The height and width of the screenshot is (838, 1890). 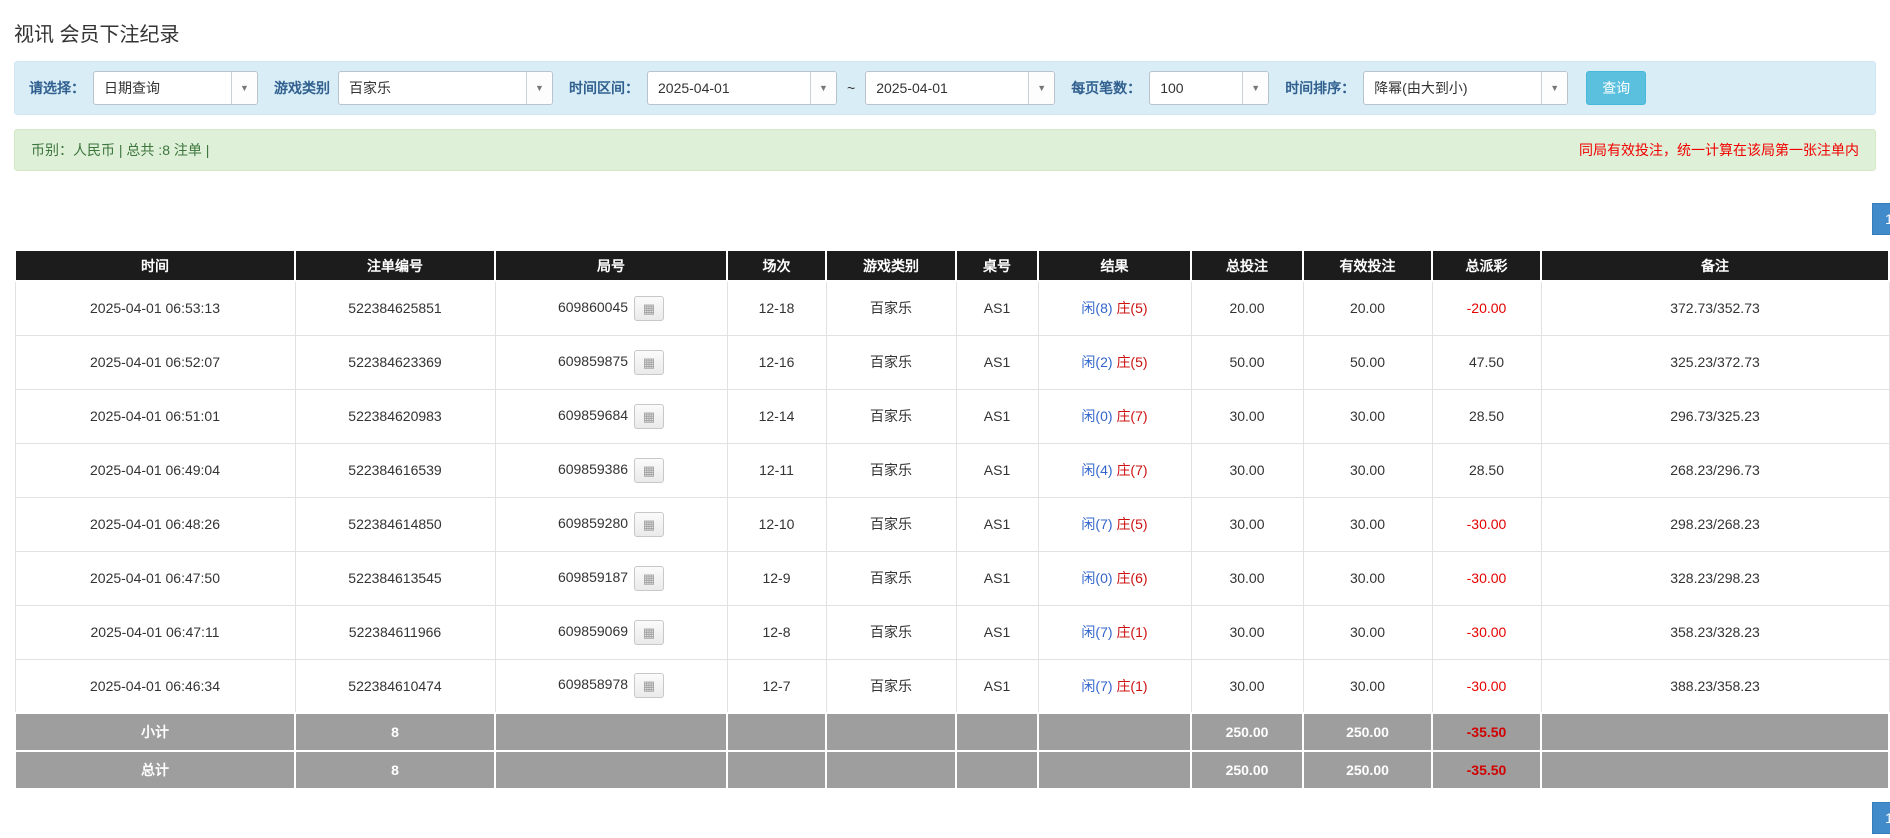 I want to click on cell-round-no: 609859386 ▦, so click(x=611, y=470).